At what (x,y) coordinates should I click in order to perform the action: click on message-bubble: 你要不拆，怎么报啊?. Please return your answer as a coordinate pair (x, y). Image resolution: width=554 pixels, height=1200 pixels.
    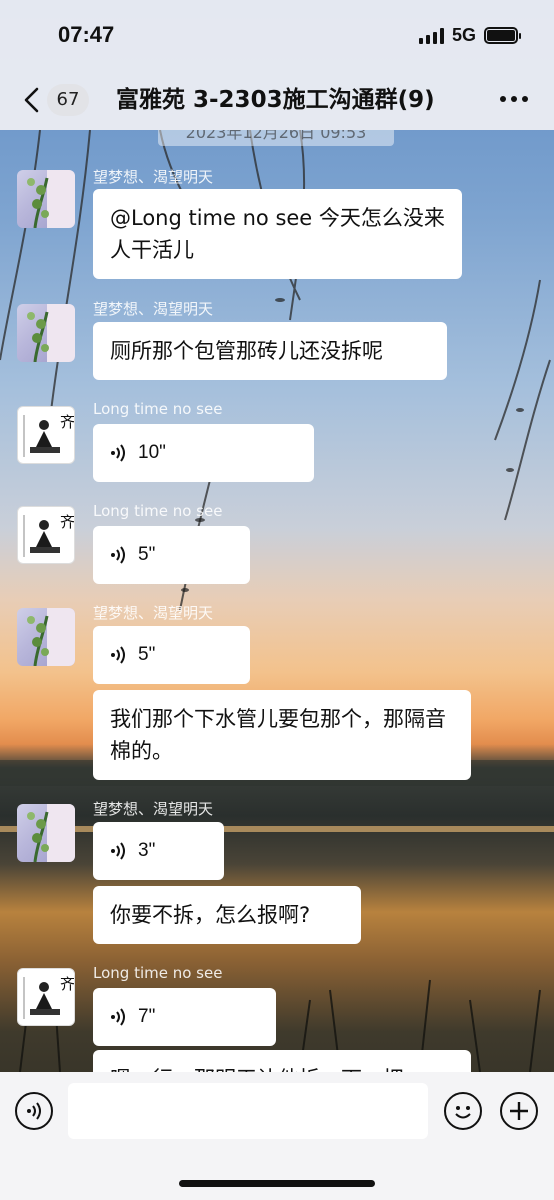
    Looking at the image, I should click on (227, 915).